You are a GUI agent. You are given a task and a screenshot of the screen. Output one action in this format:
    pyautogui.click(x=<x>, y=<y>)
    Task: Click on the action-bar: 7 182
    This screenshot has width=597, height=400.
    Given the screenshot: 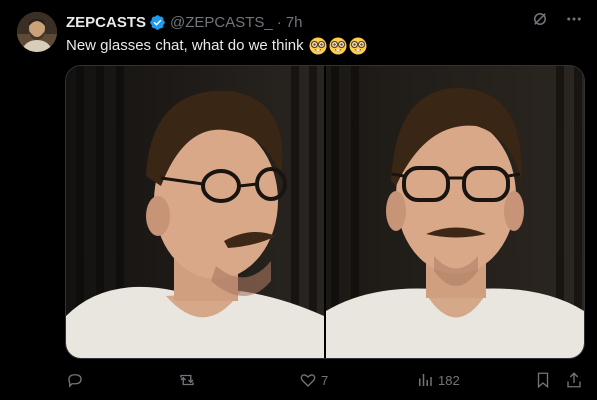 What is the action you would take?
    pyautogui.click(x=325, y=380)
    